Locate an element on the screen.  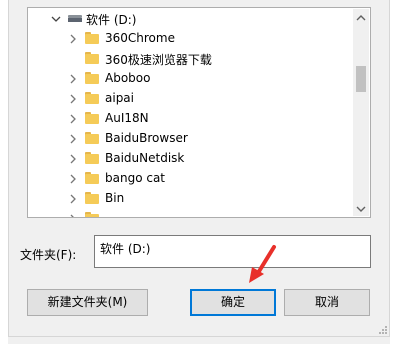
tree-item-label: bango cat is located at coordinates (135, 178).